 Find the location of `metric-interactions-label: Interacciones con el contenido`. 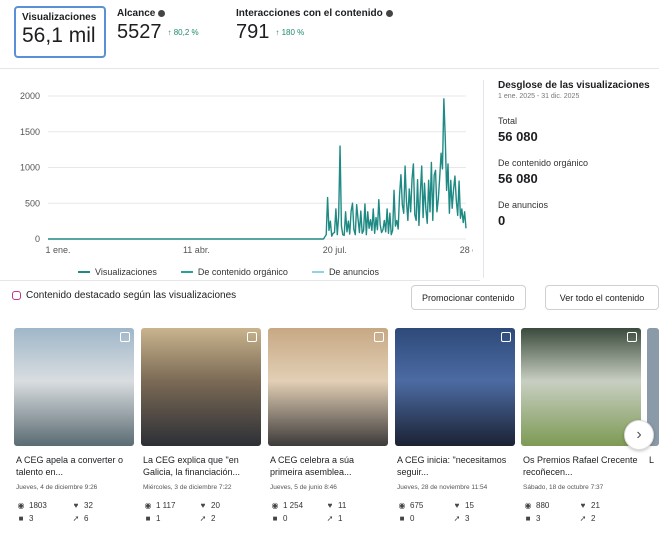

metric-interactions-label: Interacciones con el contenido is located at coordinates (309, 13).